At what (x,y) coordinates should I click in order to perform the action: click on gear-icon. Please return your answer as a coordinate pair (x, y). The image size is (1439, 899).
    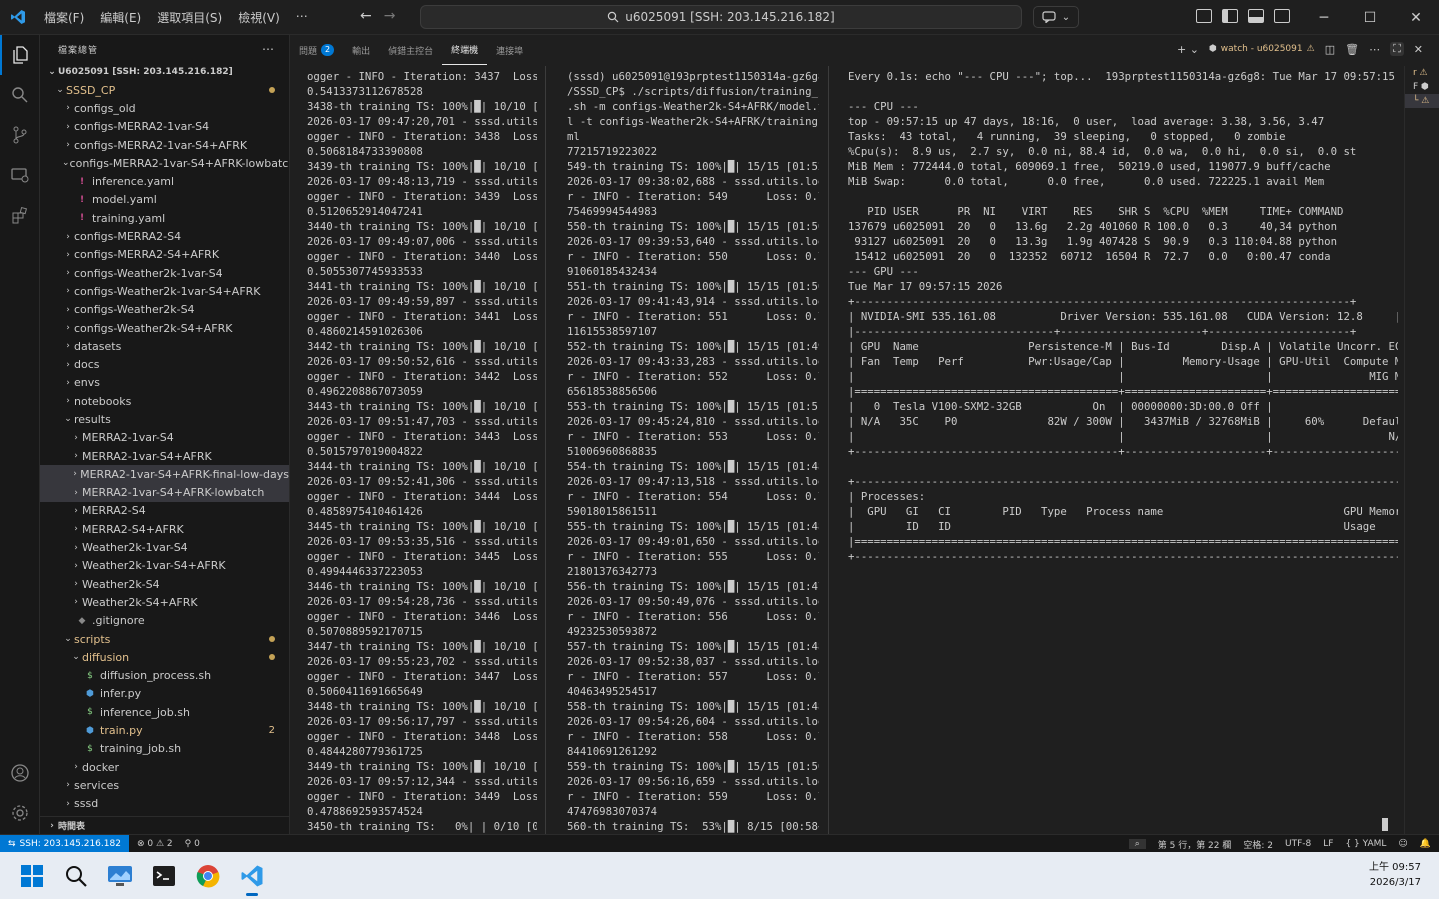
    Looking at the image, I should click on (20, 813).